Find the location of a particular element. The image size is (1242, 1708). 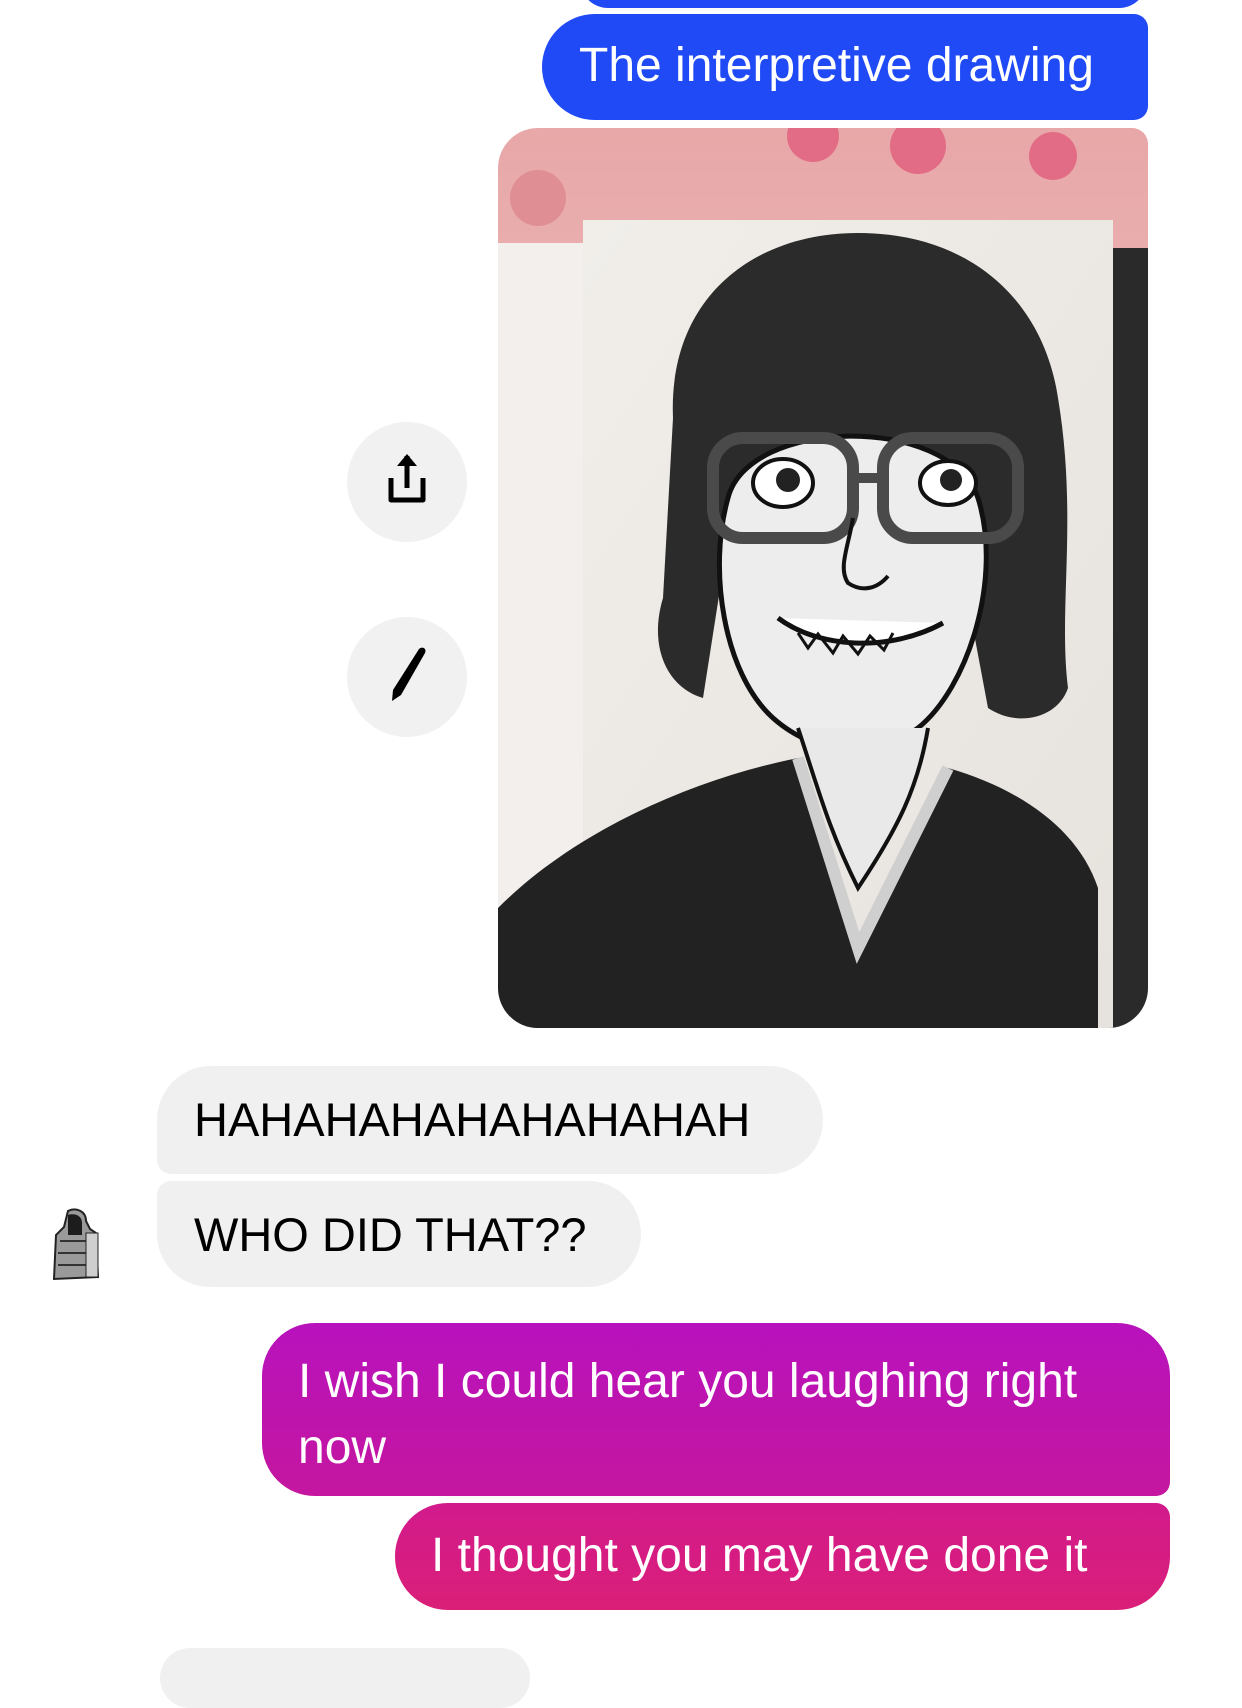

received-message-bubble: HAHAHAHAHAHAHAHAH is located at coordinates (490, 1120).